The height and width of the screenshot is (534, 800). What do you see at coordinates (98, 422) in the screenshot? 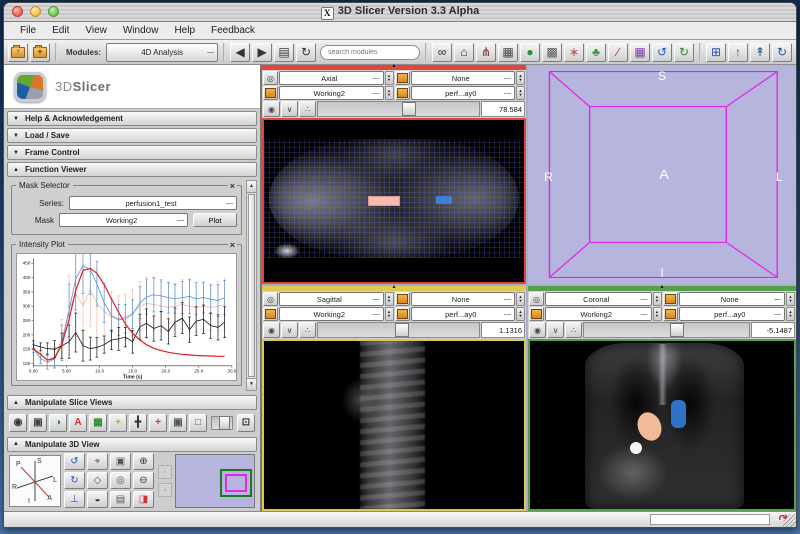
I see `compositing-icon: ▦` at bounding box center [98, 422].